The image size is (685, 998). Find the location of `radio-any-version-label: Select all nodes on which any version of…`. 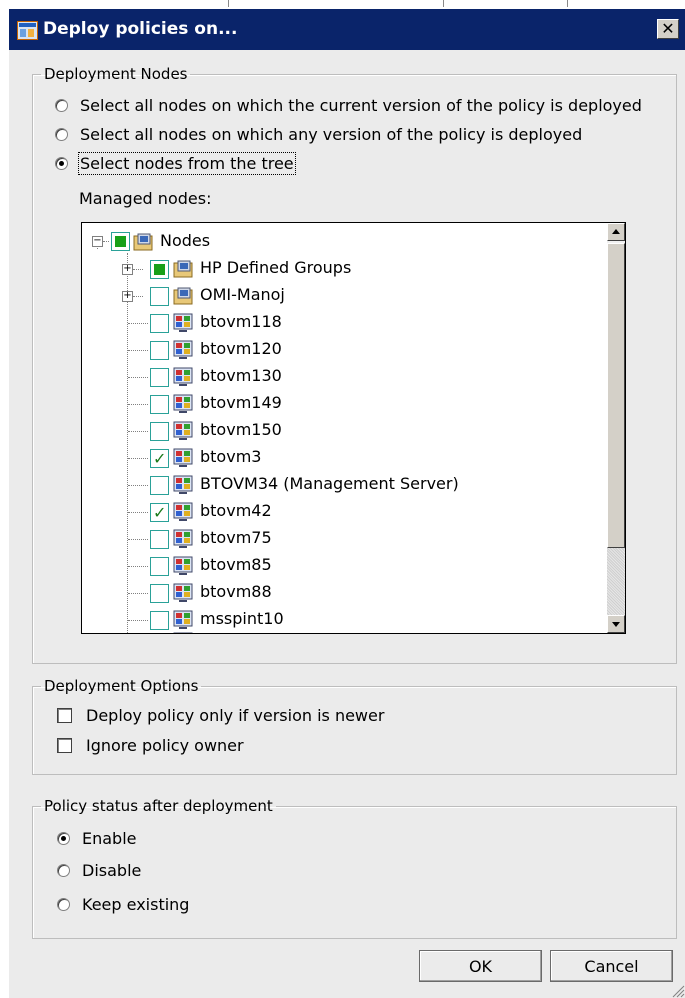

radio-any-version-label: Select all nodes on which any version of… is located at coordinates (331, 134).